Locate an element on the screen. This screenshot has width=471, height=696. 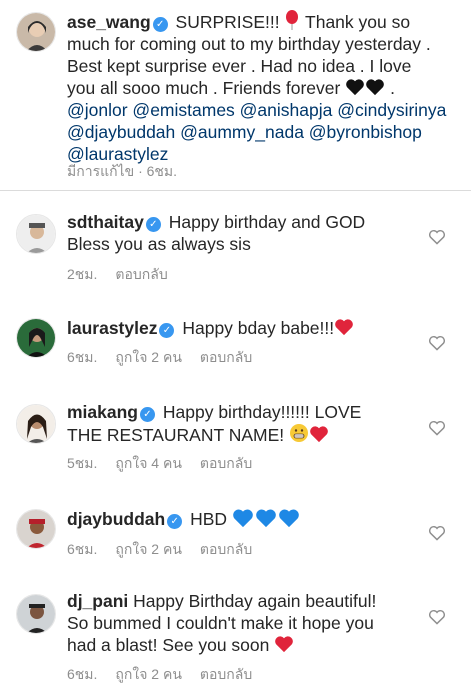
comment-line-1: HBD is located at coordinates (209, 519).